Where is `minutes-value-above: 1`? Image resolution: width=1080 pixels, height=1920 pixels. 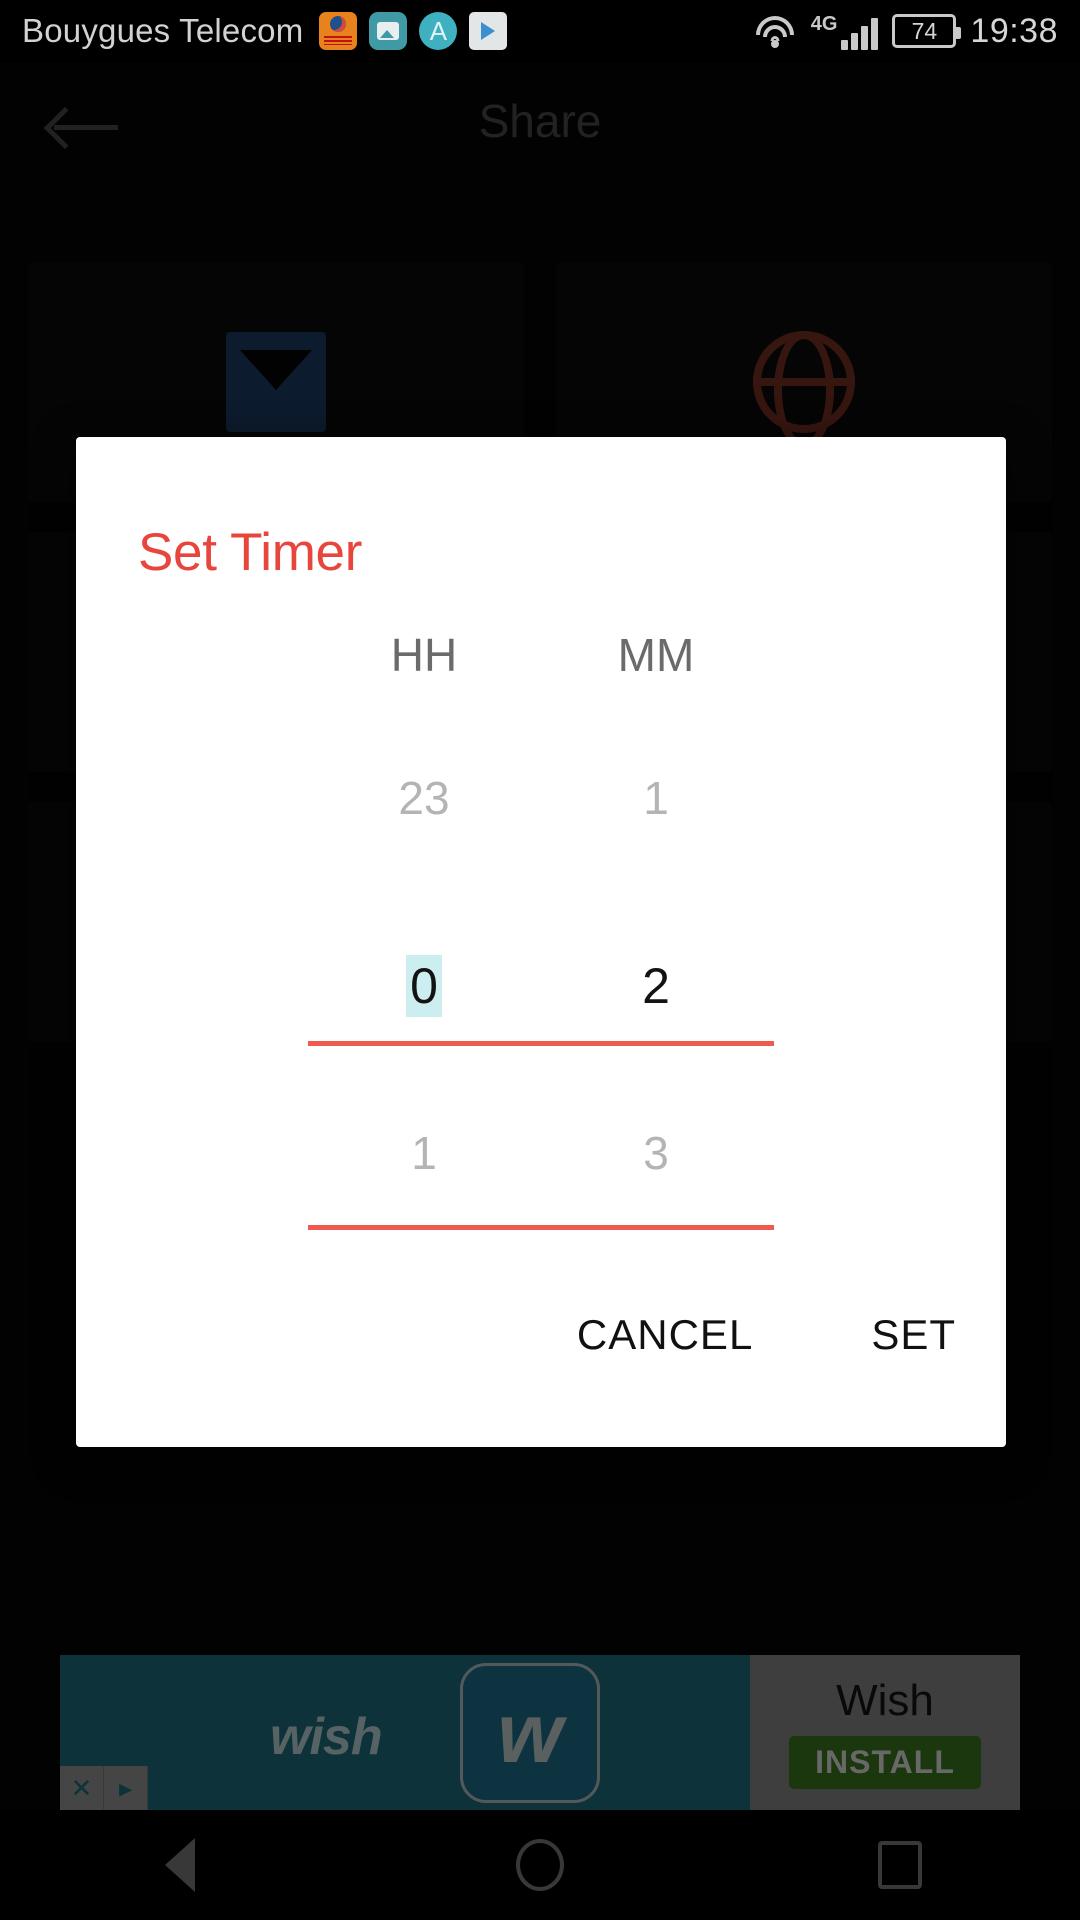 minutes-value-above: 1 is located at coordinates (656, 798).